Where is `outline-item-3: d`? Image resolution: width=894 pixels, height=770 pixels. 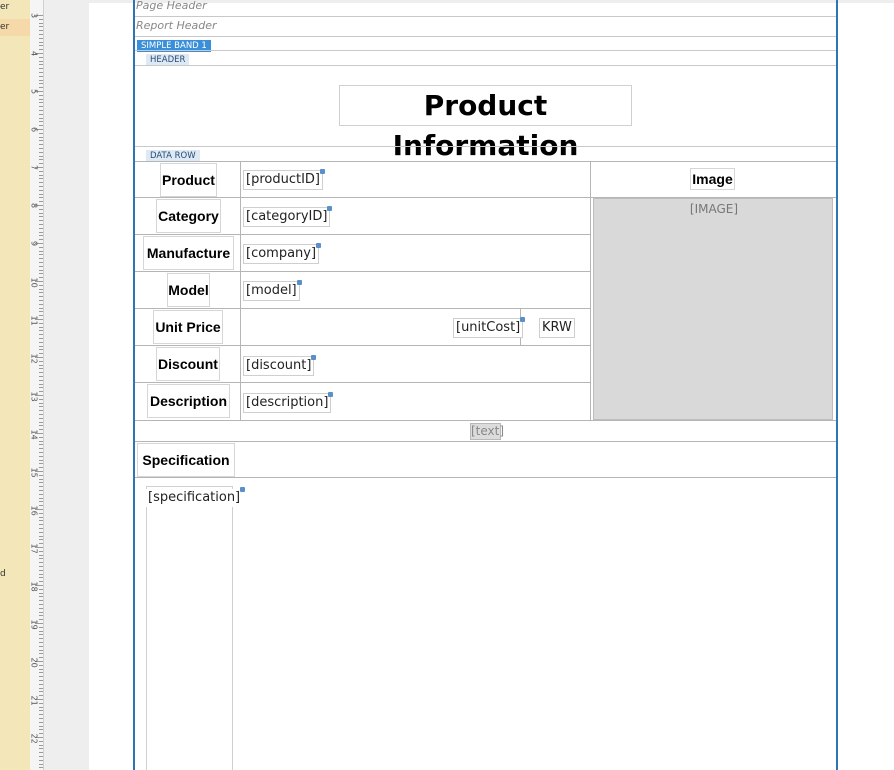
outline-item-3: d is located at coordinates (3, 574).